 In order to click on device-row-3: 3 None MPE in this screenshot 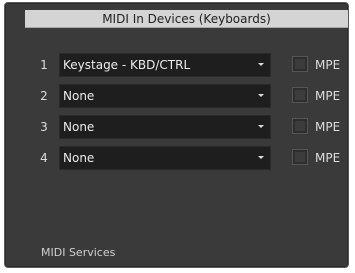, I will do `click(180, 127)`.